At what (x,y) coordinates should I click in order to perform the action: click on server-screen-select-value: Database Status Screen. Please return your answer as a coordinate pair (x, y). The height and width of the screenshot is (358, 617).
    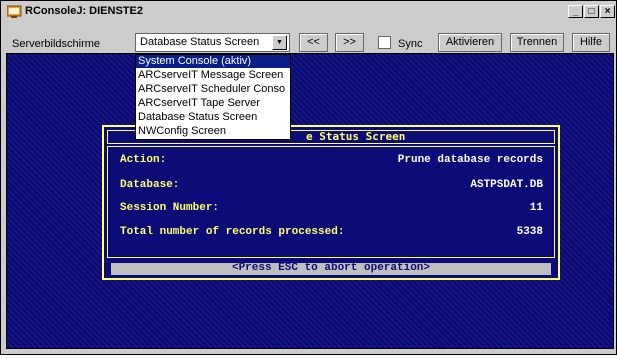
    Looking at the image, I should click on (200, 42).